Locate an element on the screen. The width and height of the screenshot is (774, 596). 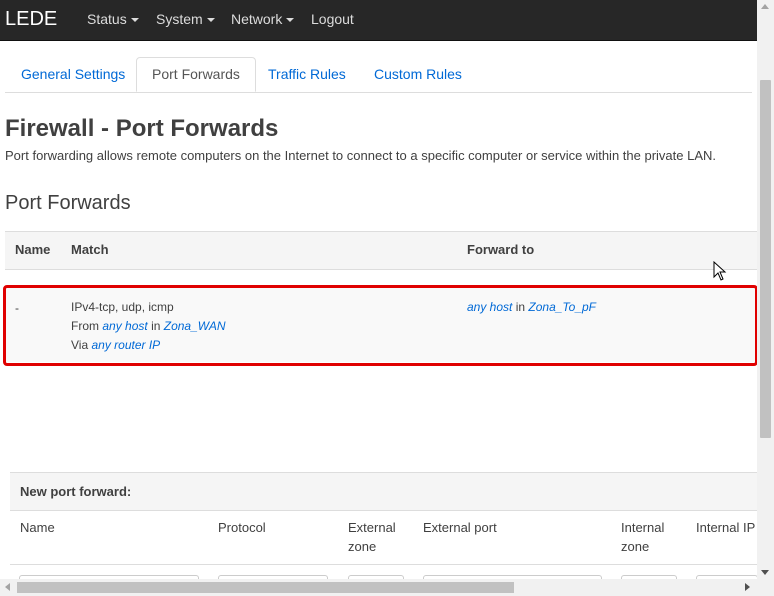
scroll-left-icon is located at coordinates (7, 587).